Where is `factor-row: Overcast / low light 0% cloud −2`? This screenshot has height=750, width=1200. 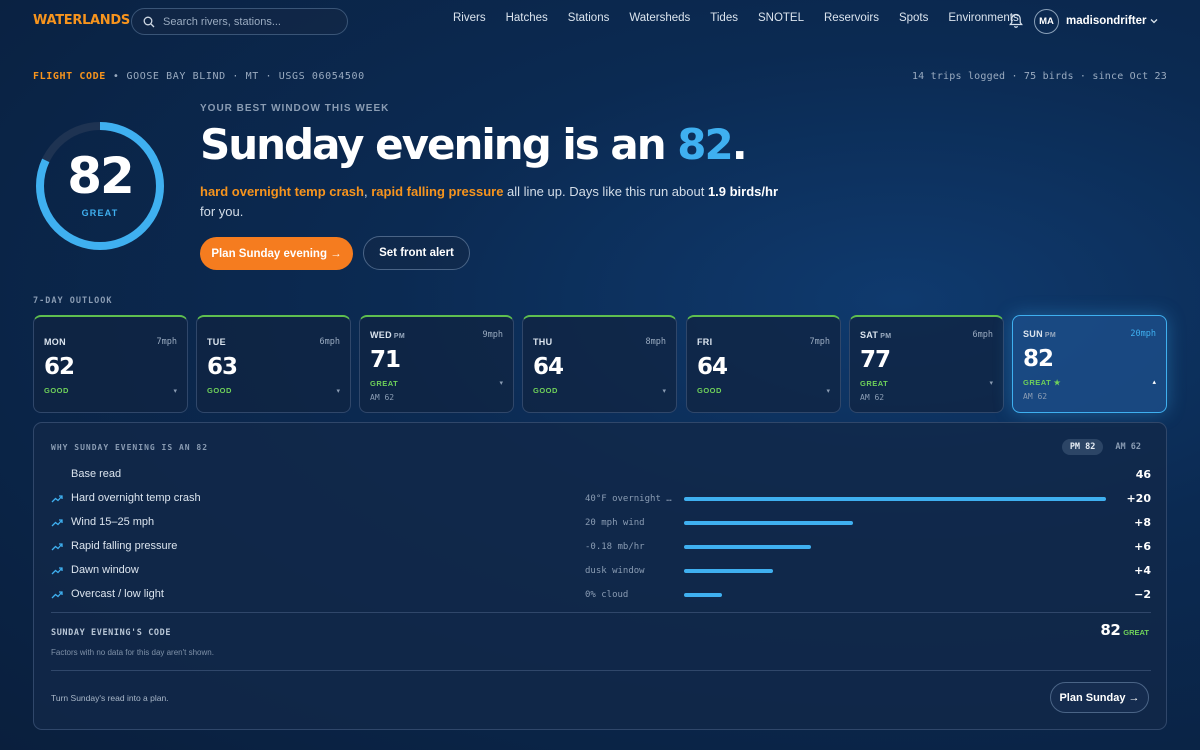
factor-row: Overcast / low light 0% cloud −2 is located at coordinates (601, 595).